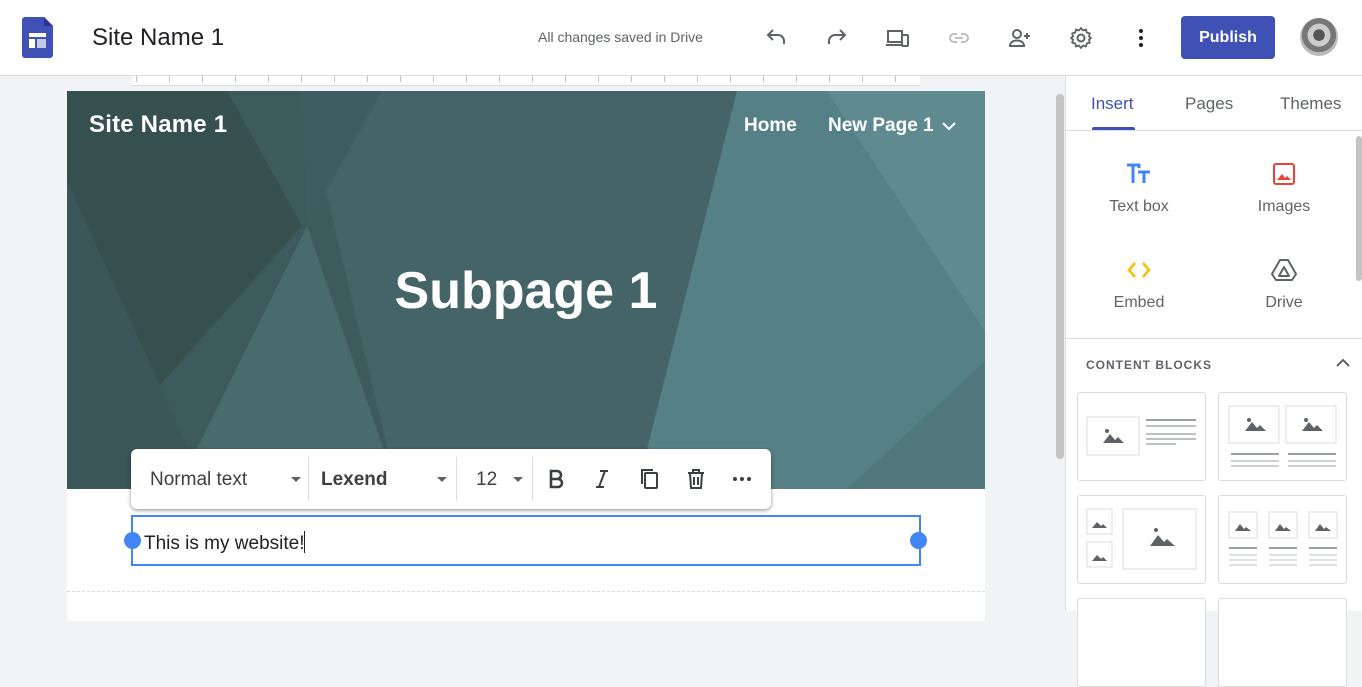 The width and height of the screenshot is (1362, 687). What do you see at coordinates (132, 540) in the screenshot?
I see `resize-handle-left` at bounding box center [132, 540].